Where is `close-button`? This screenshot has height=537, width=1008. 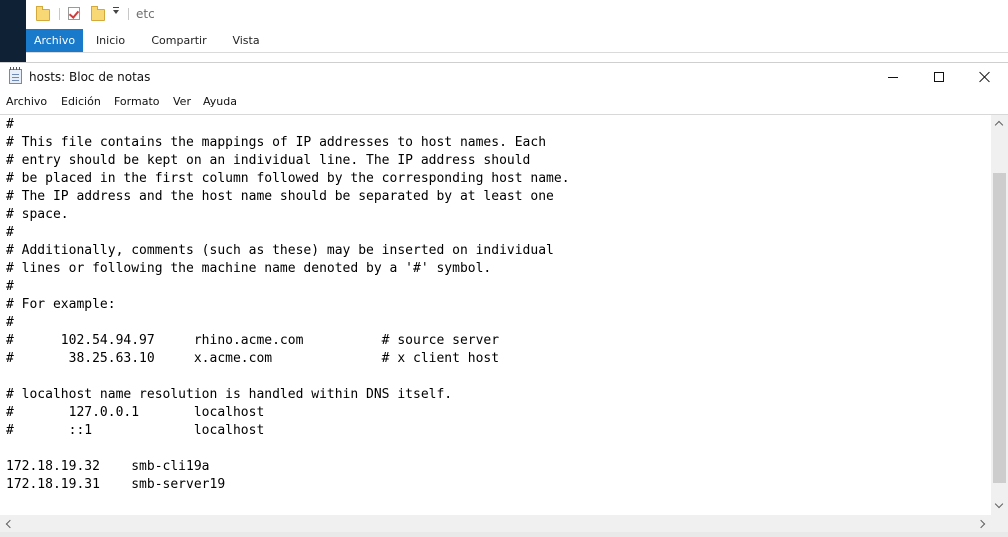 close-button is located at coordinates (985, 77).